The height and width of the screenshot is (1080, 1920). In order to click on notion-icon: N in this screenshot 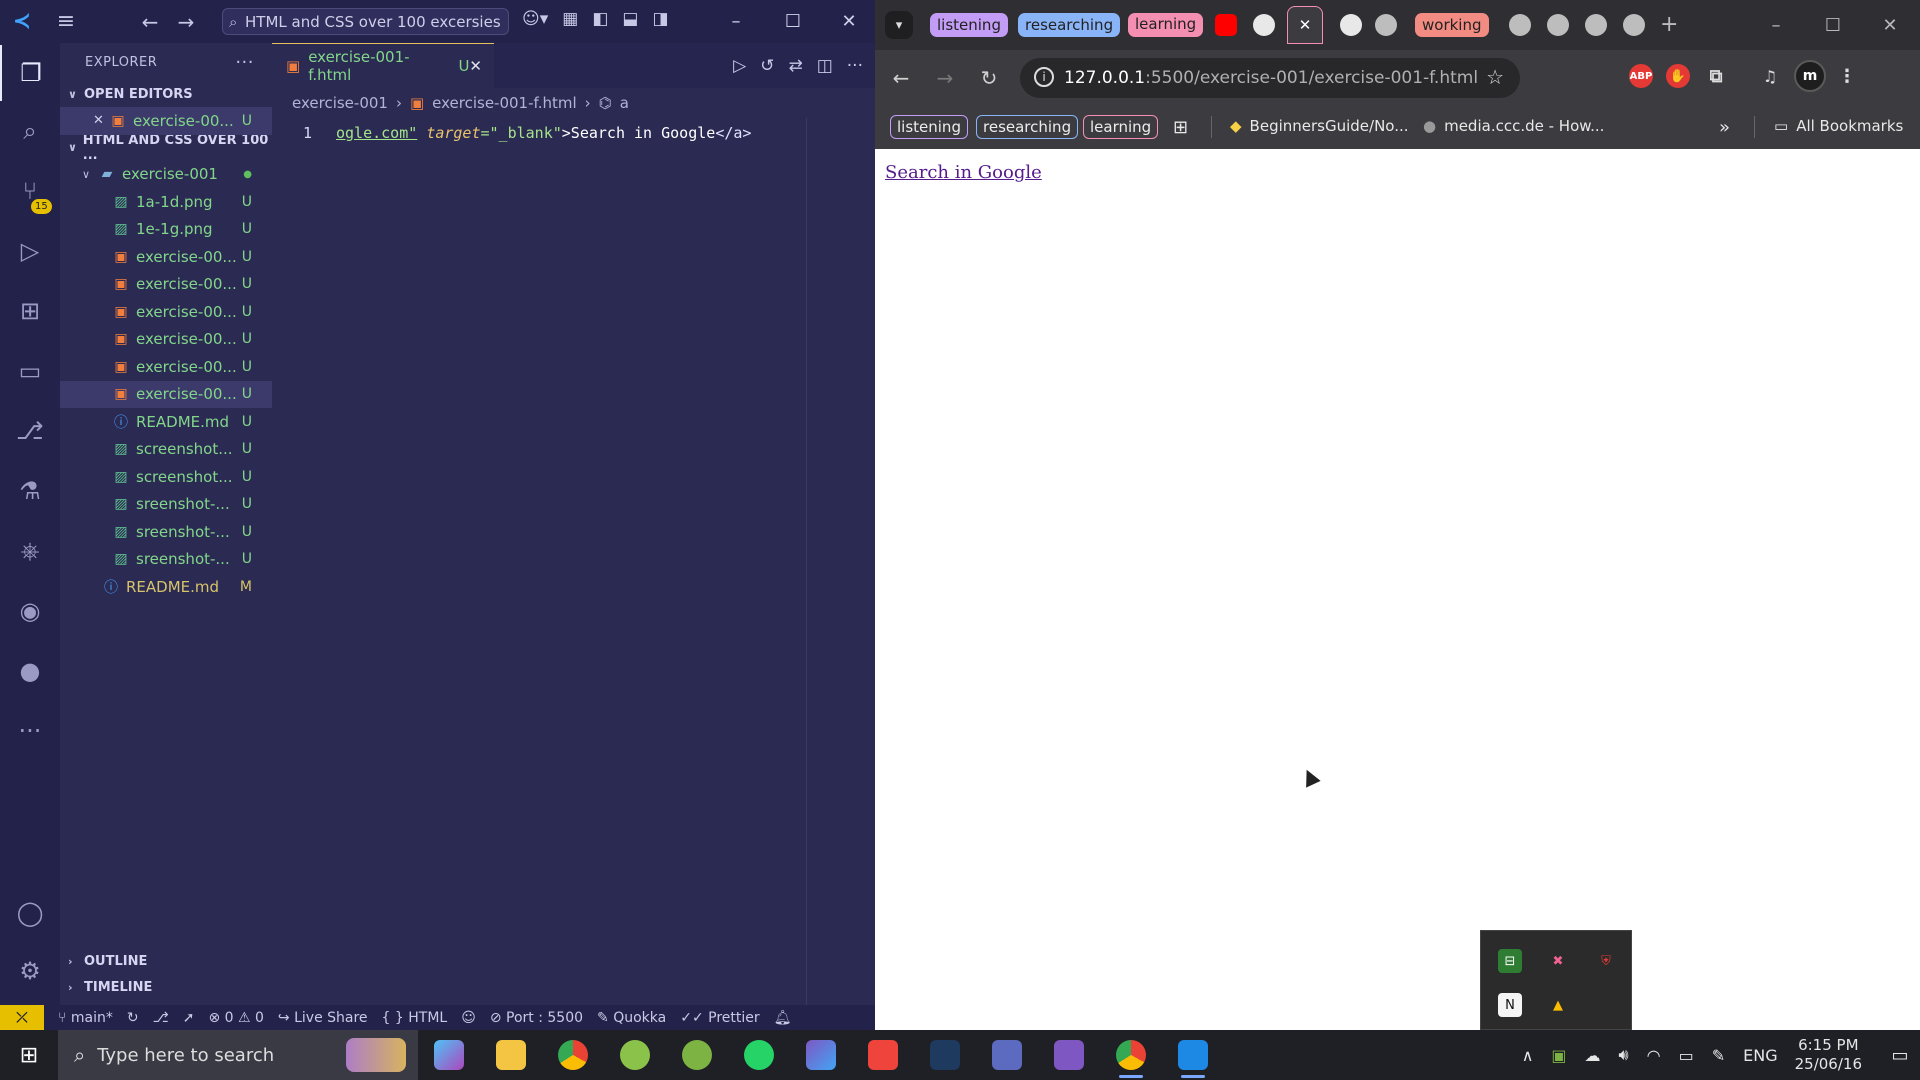, I will do `click(1510, 1005)`.